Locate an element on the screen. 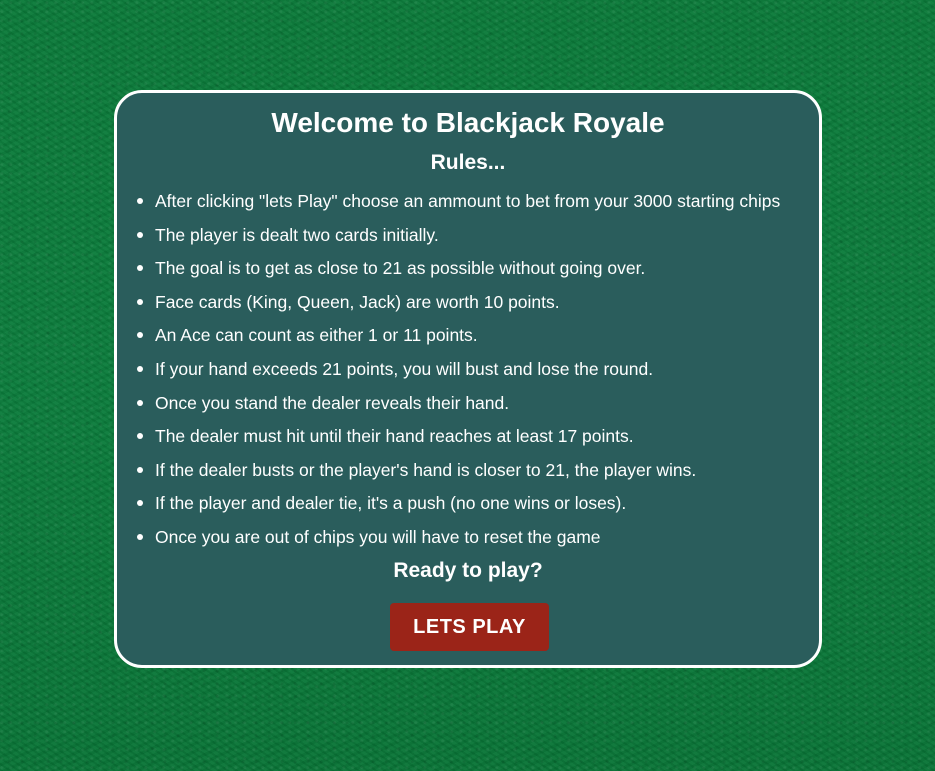 Image resolution: width=935 pixels, height=771 pixels. rule-item: The player is dealt two cards initially. is located at coordinates (473, 240).